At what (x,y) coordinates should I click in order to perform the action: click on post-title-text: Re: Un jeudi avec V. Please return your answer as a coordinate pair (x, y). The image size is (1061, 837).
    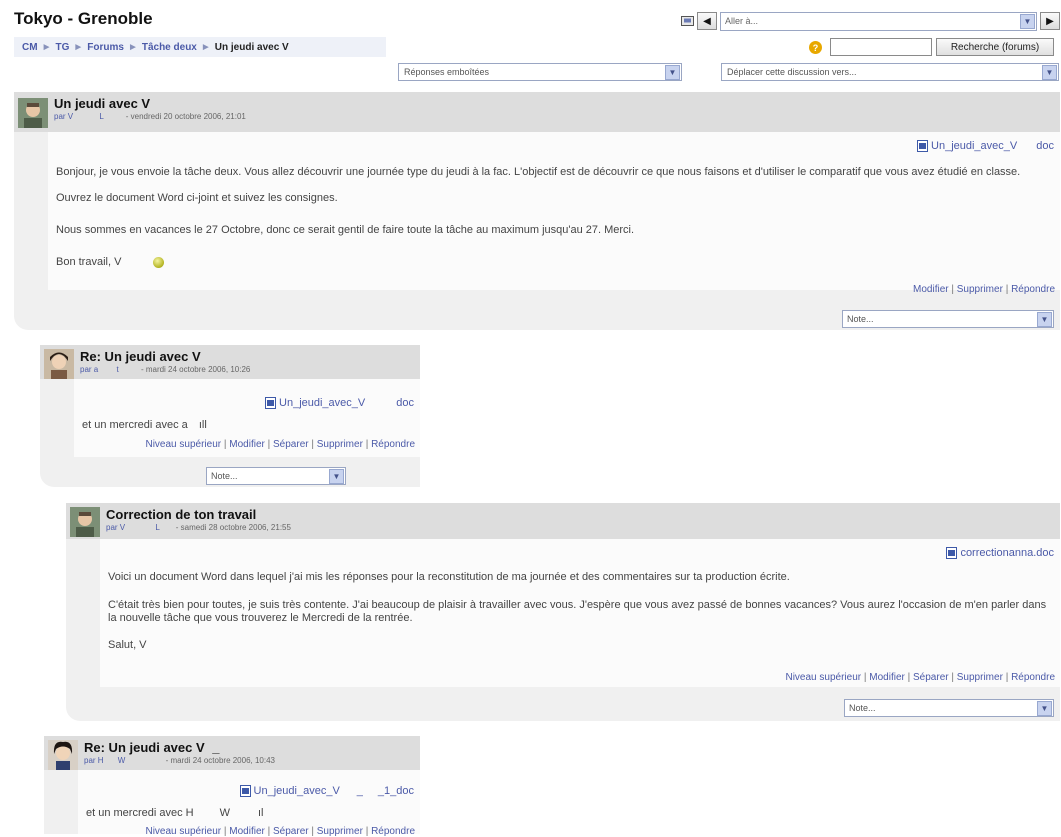
    Looking at the image, I should click on (144, 747).